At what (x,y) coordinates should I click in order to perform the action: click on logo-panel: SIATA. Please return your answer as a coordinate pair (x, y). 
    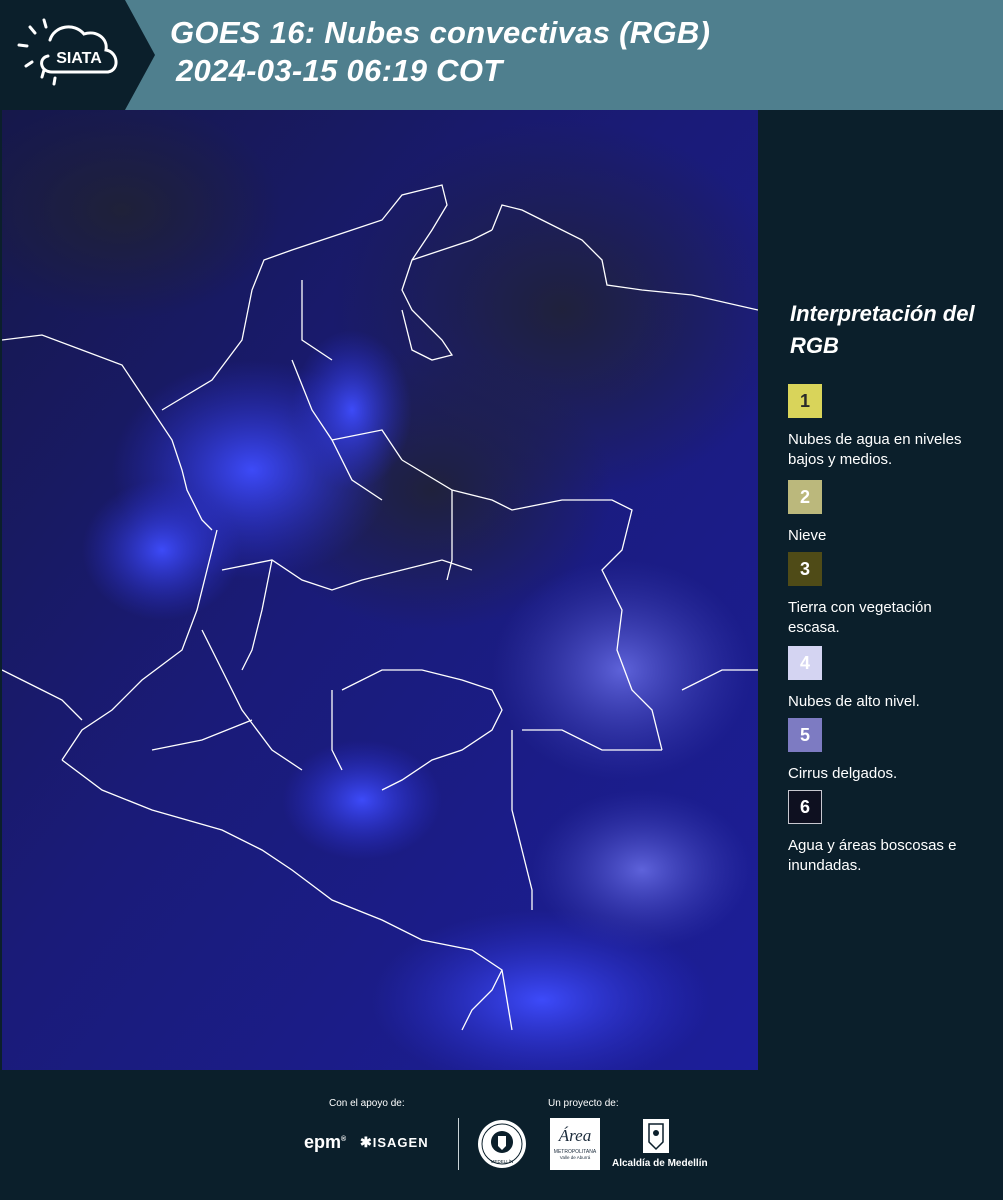
    Looking at the image, I should click on (77, 55).